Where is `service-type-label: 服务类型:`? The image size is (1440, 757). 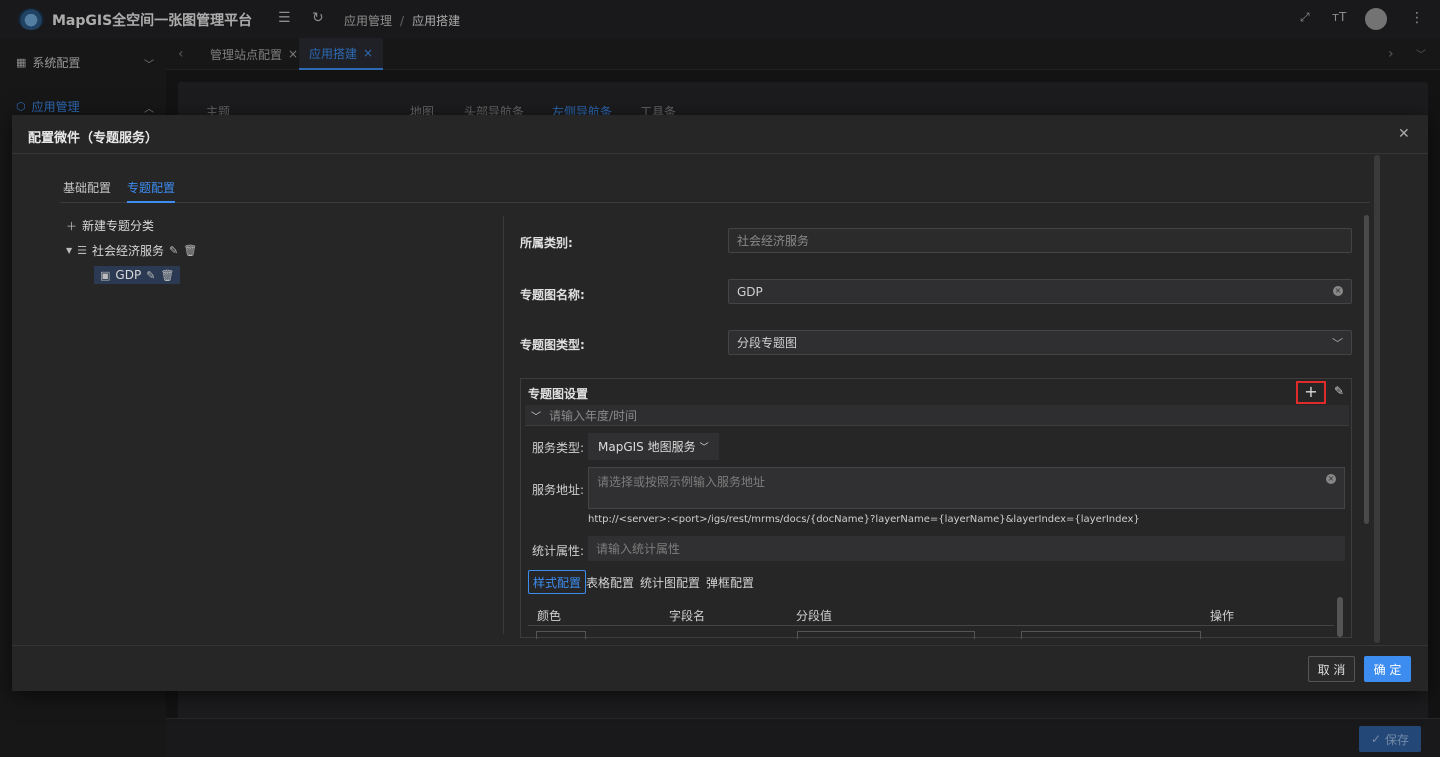 service-type-label: 服务类型: is located at coordinates (558, 448).